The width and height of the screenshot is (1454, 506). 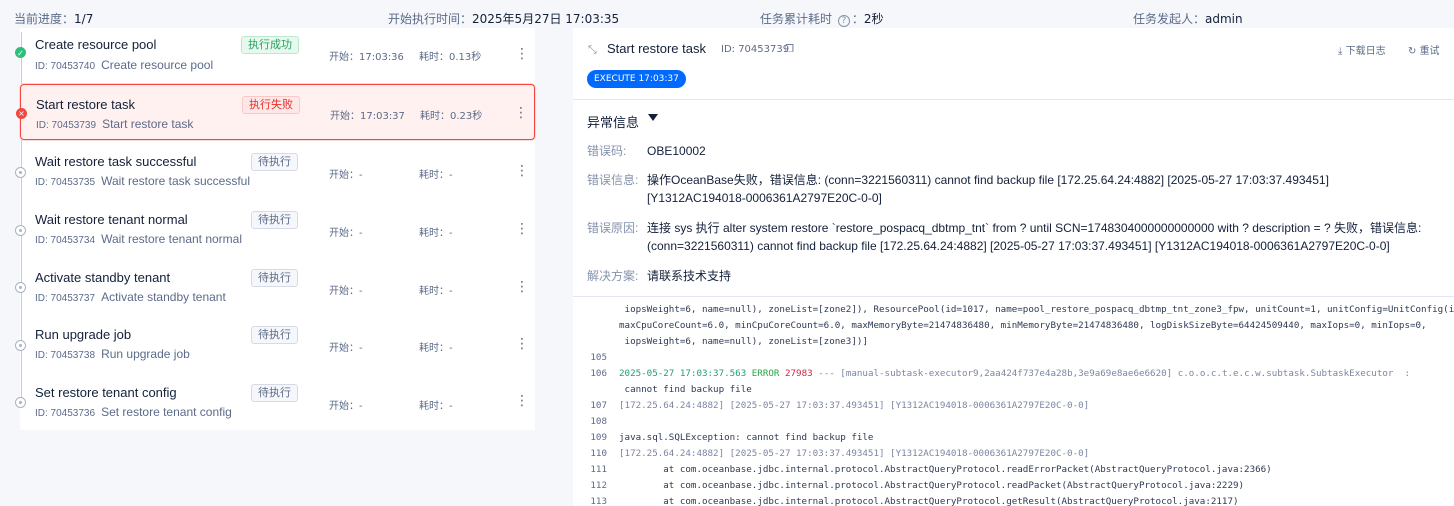 I want to click on line-number: 108, so click(x=598, y=421).